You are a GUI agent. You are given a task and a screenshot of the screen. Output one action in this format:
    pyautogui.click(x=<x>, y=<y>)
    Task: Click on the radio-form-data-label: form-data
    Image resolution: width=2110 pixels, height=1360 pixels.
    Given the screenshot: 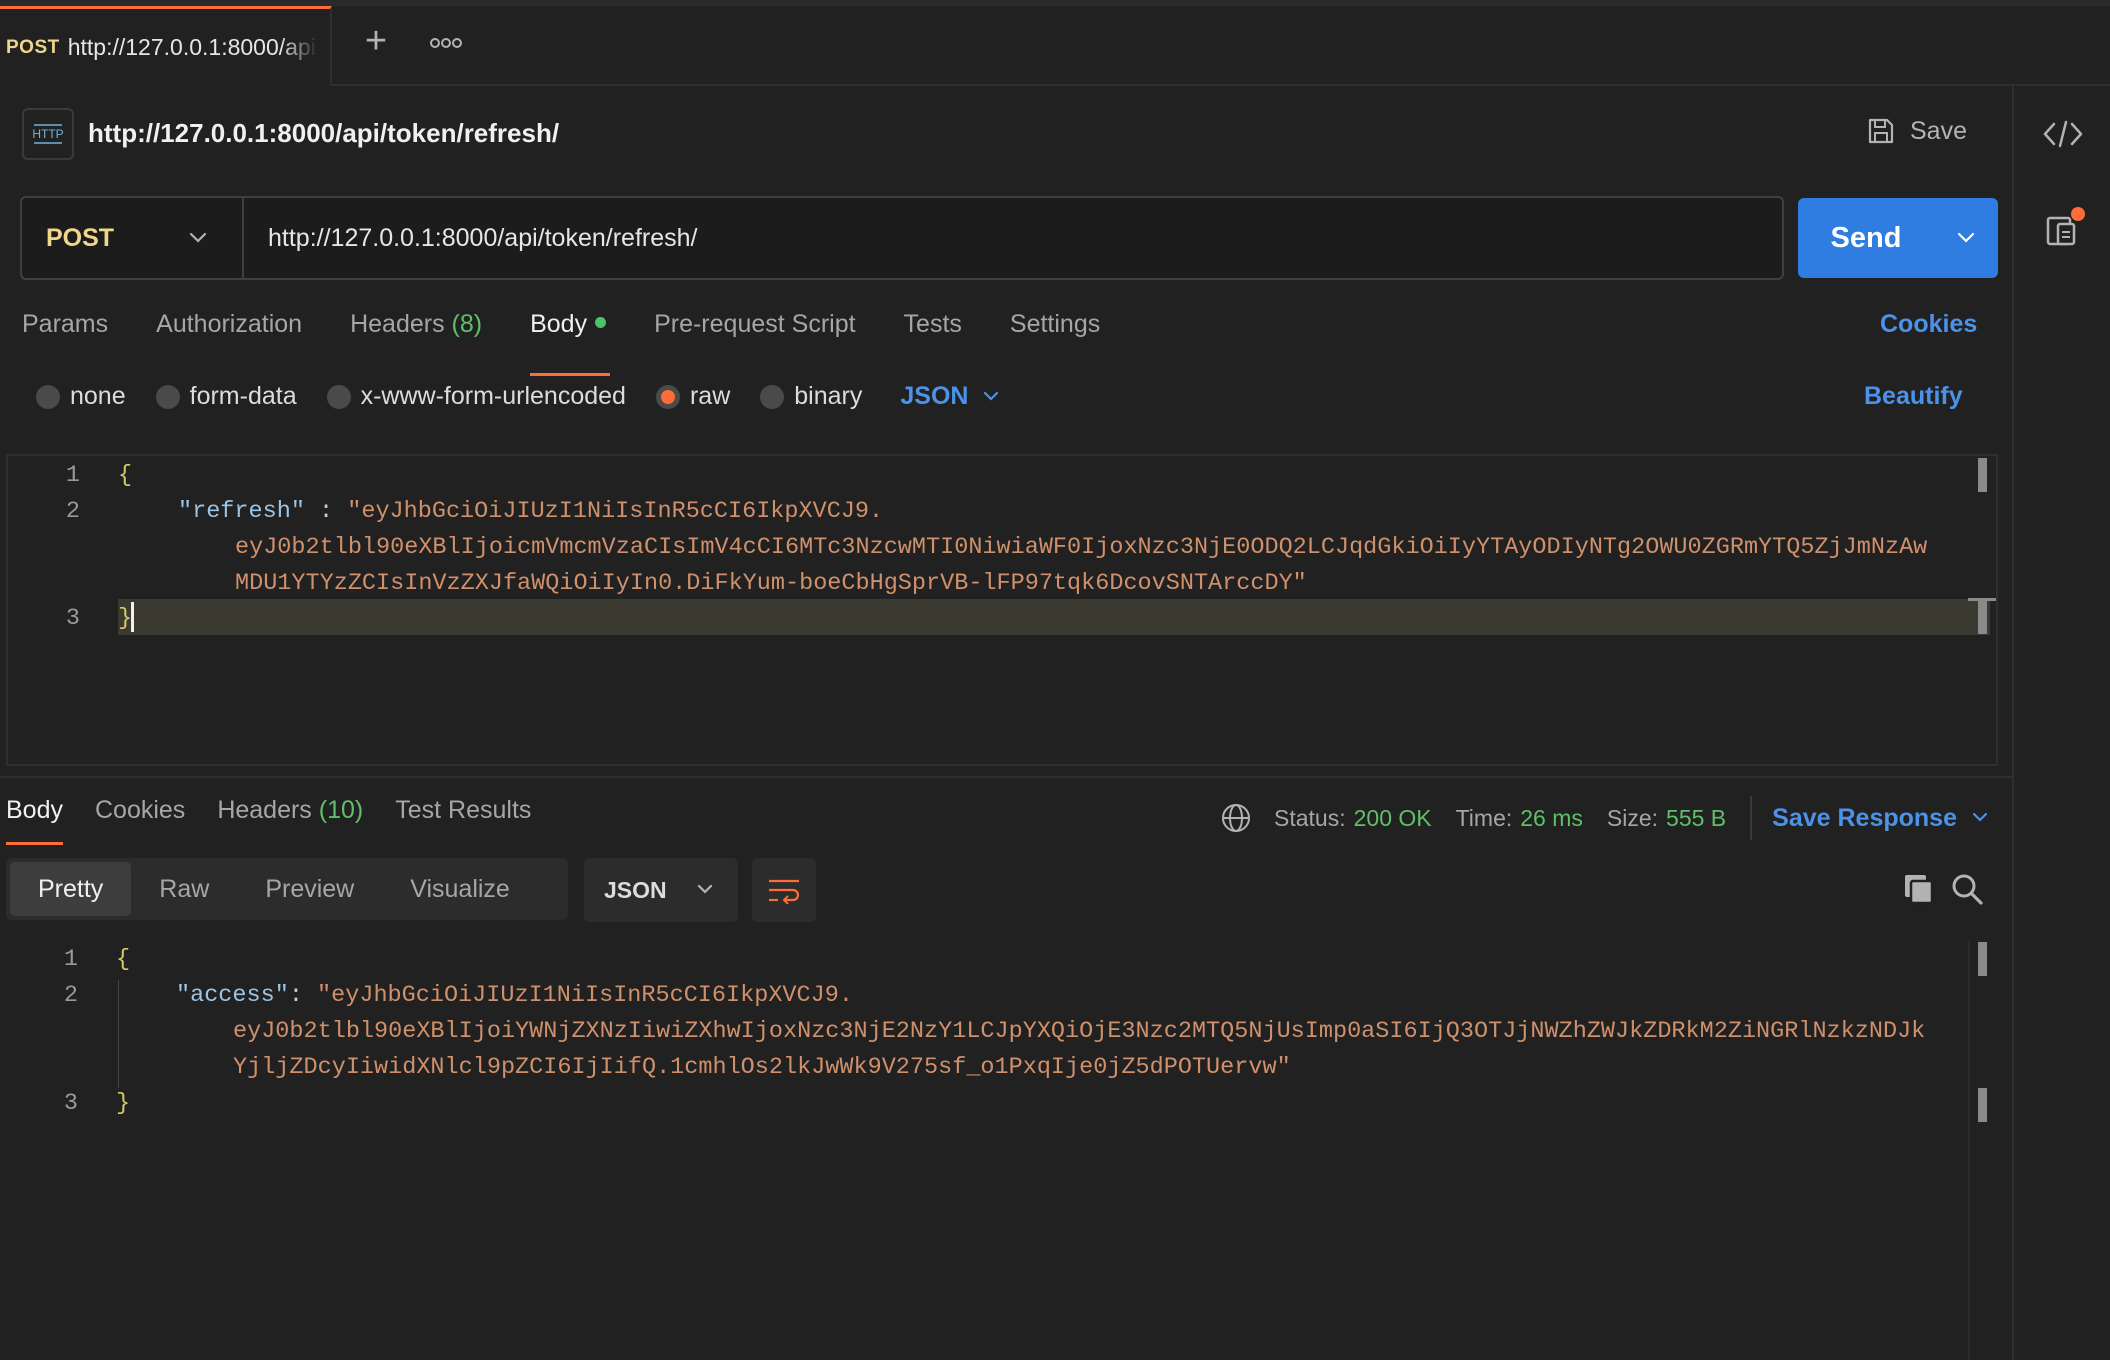 What is the action you would take?
    pyautogui.click(x=243, y=396)
    